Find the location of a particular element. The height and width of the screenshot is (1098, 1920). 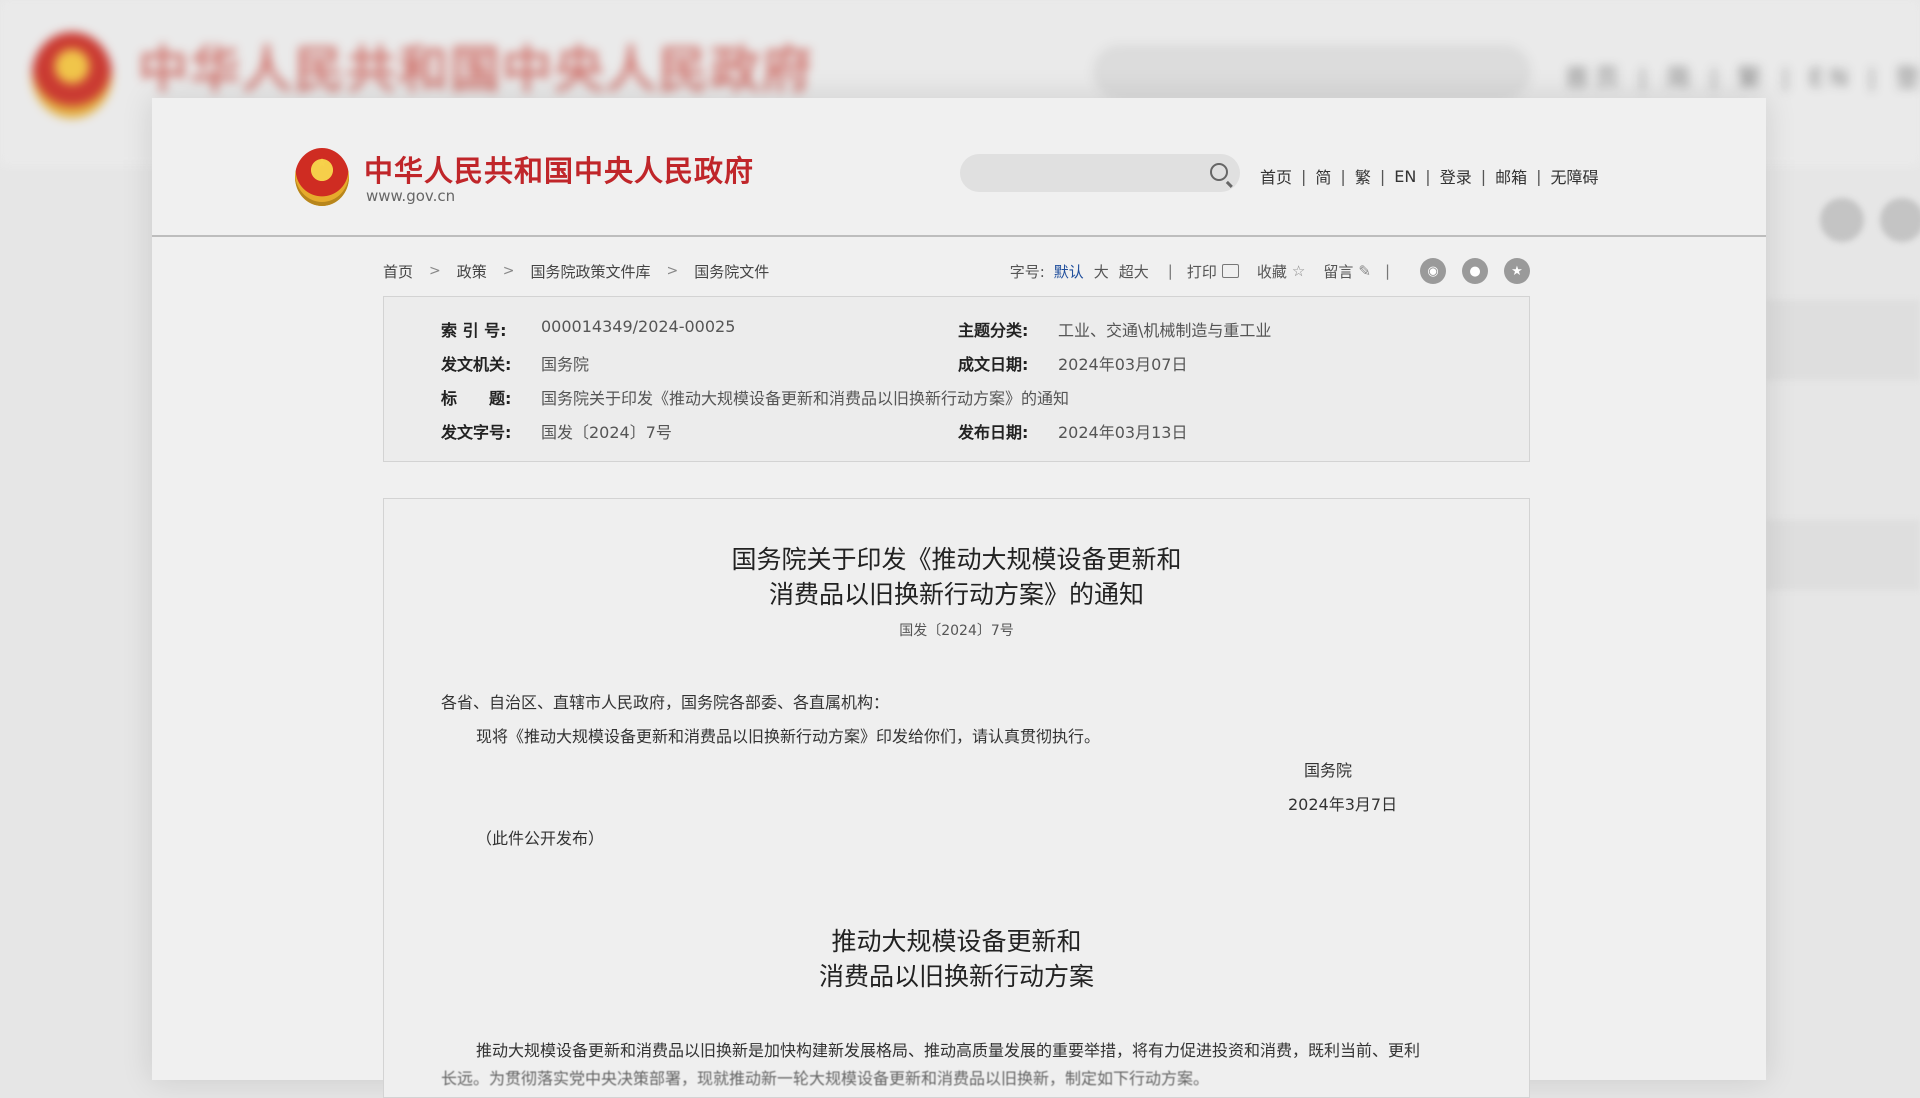

background-search is located at coordinates (1312, 72).